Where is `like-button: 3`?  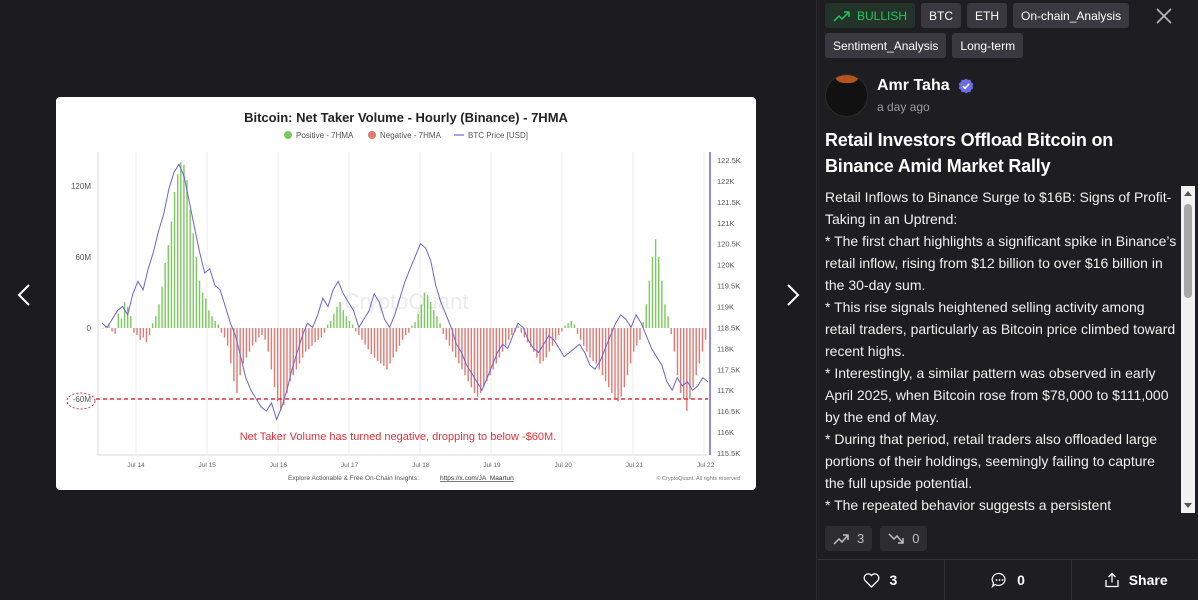
like-button: 3 is located at coordinates (881, 580).